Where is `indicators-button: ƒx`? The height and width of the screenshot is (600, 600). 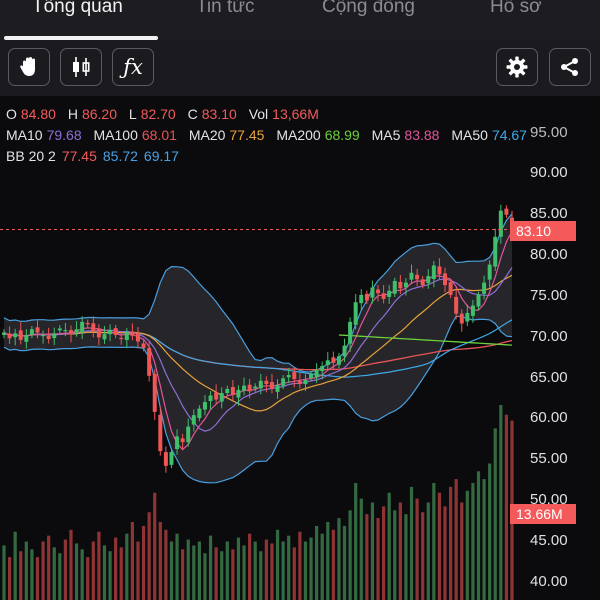
indicators-button: ƒx is located at coordinates (133, 67).